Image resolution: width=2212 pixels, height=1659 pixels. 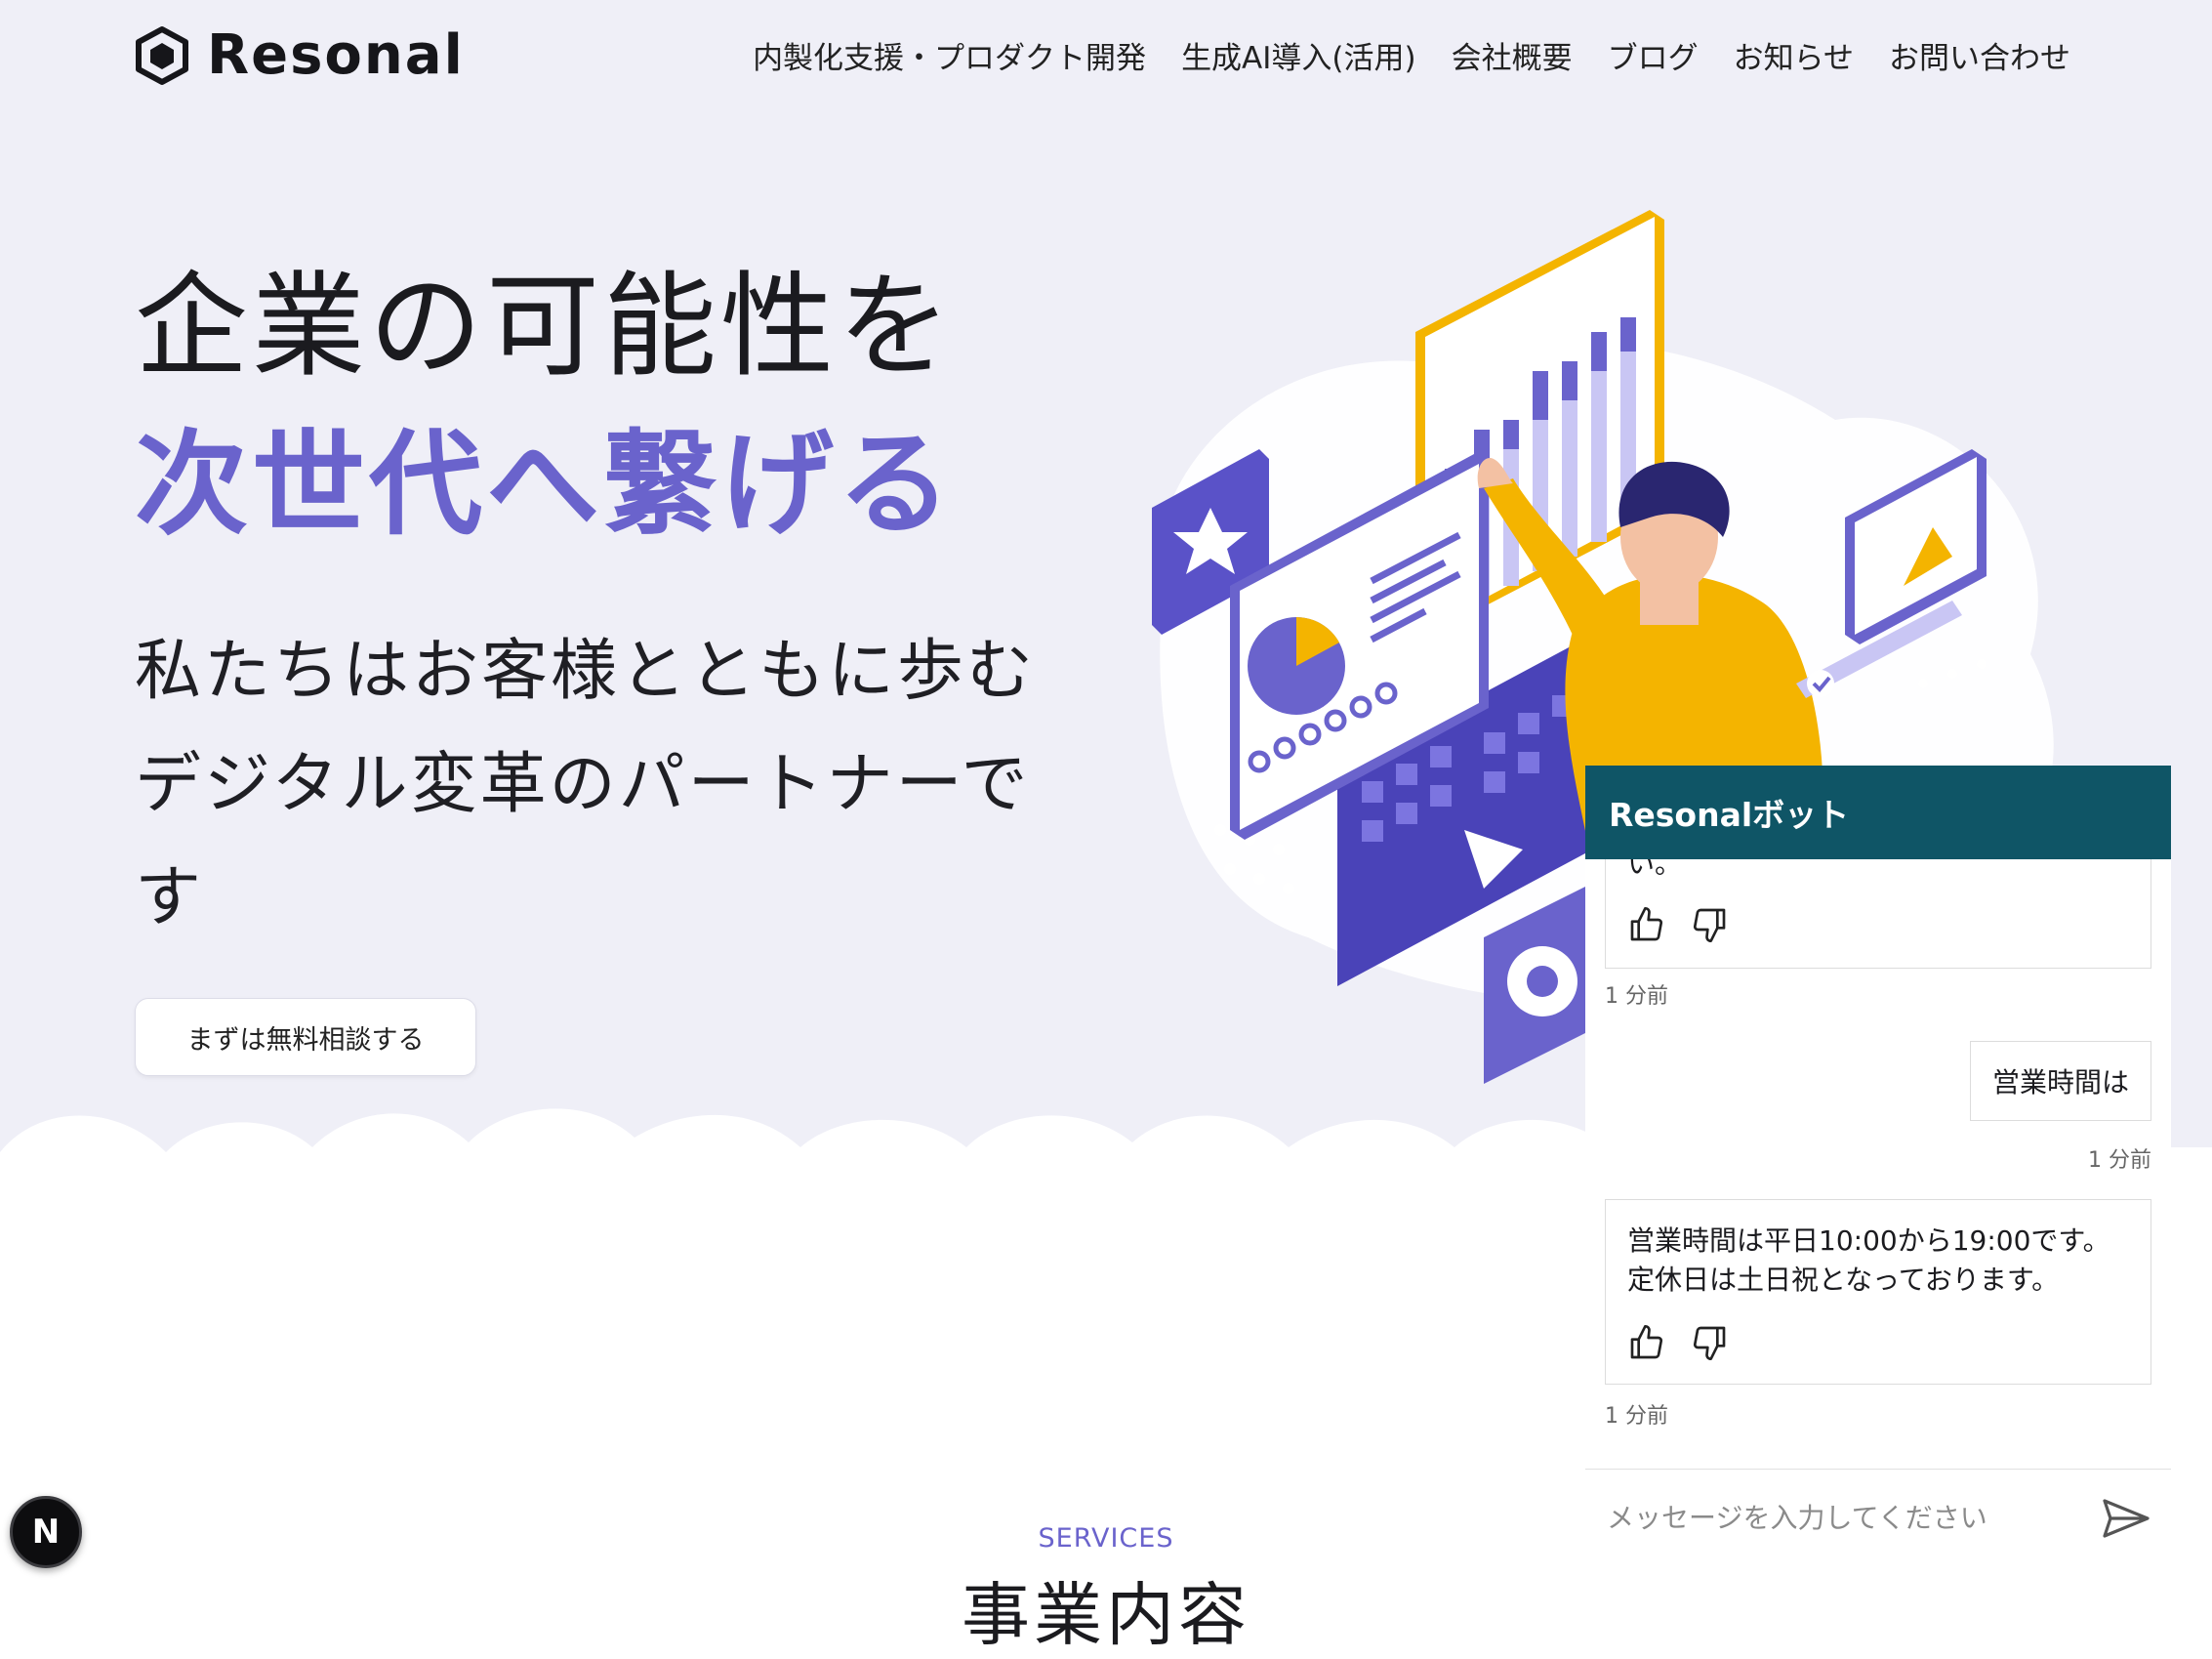 What do you see at coordinates (1298, 55) in the screenshot?
I see `nav-link-generative-ai: 生成AI導入(活用)` at bounding box center [1298, 55].